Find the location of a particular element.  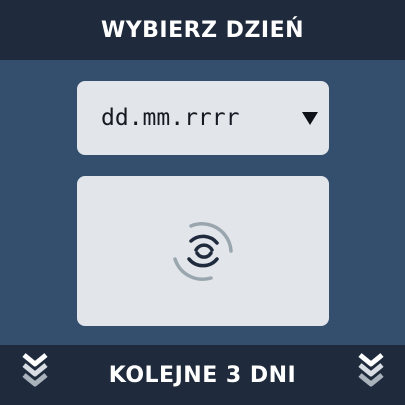

next-3-days-button: KOLEJNE 3 DNI is located at coordinates (202, 375).